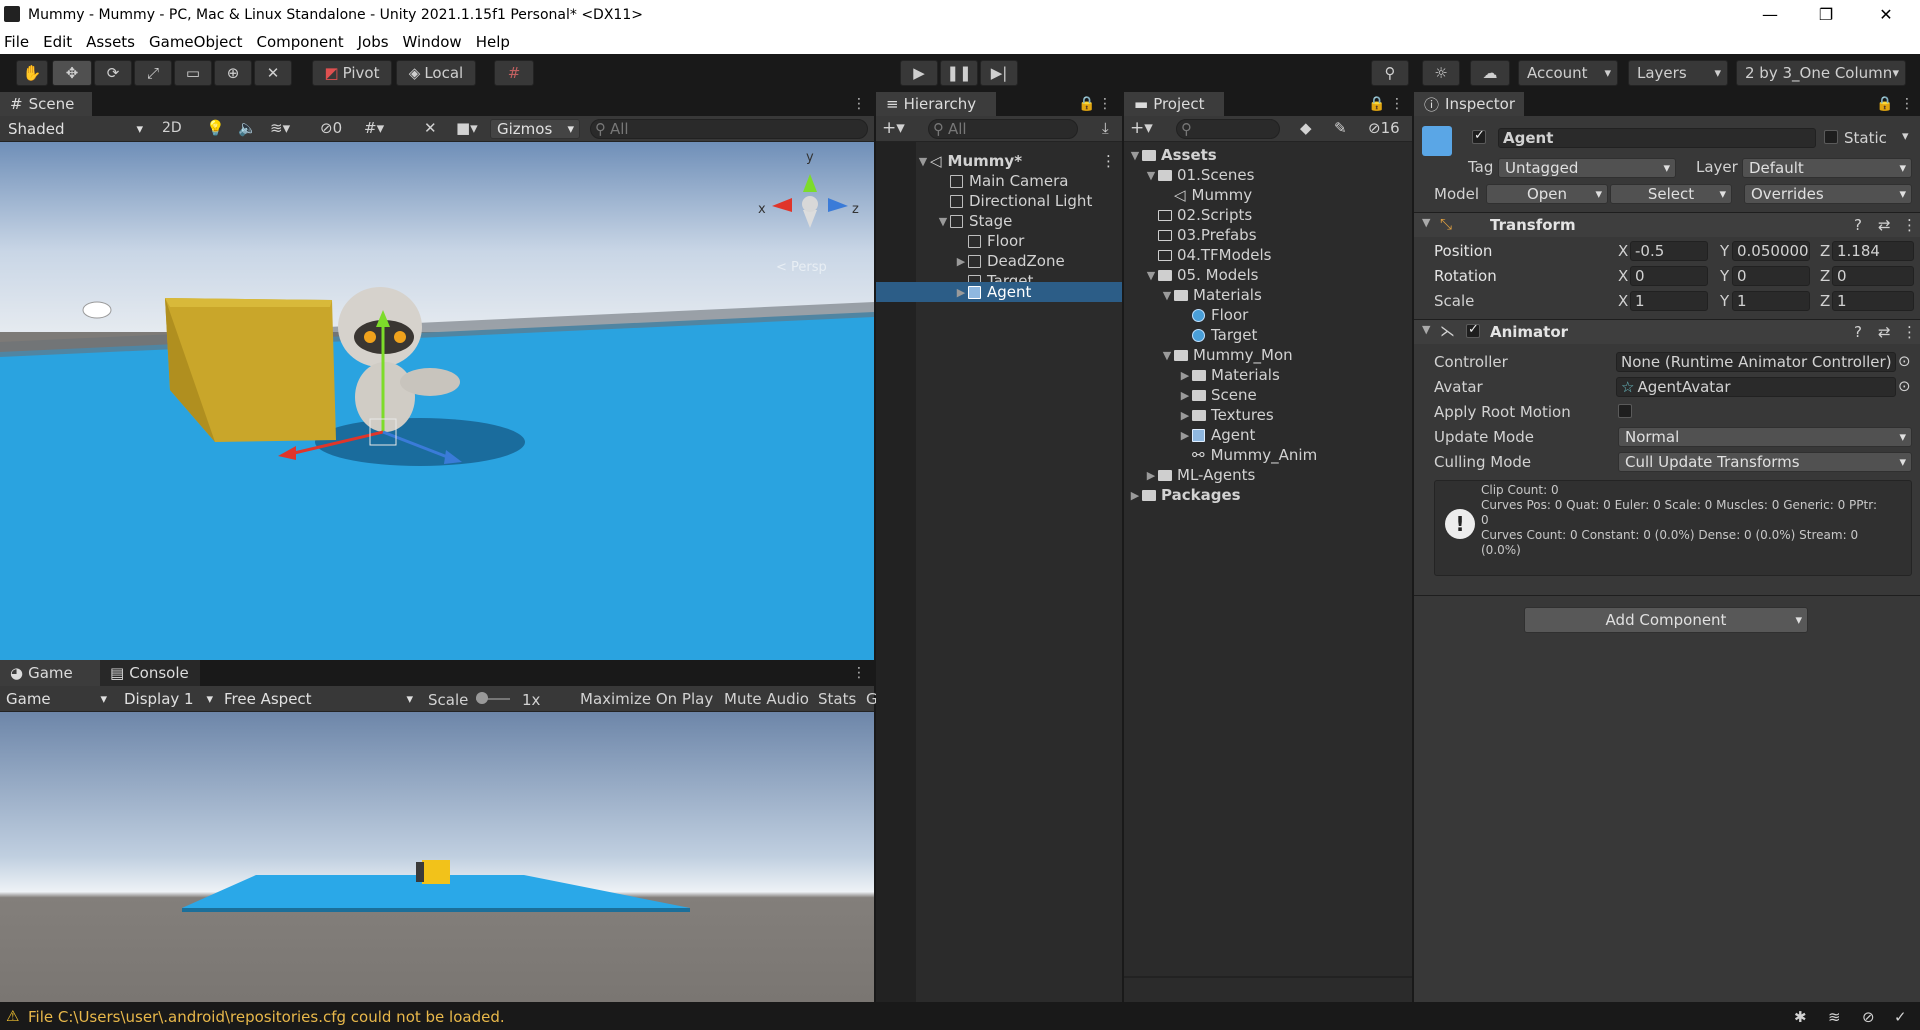 The width and height of the screenshot is (1920, 1030). Describe the element at coordinates (1108, 161) in the screenshot. I see `scene-menu-icon: ⋮` at that location.